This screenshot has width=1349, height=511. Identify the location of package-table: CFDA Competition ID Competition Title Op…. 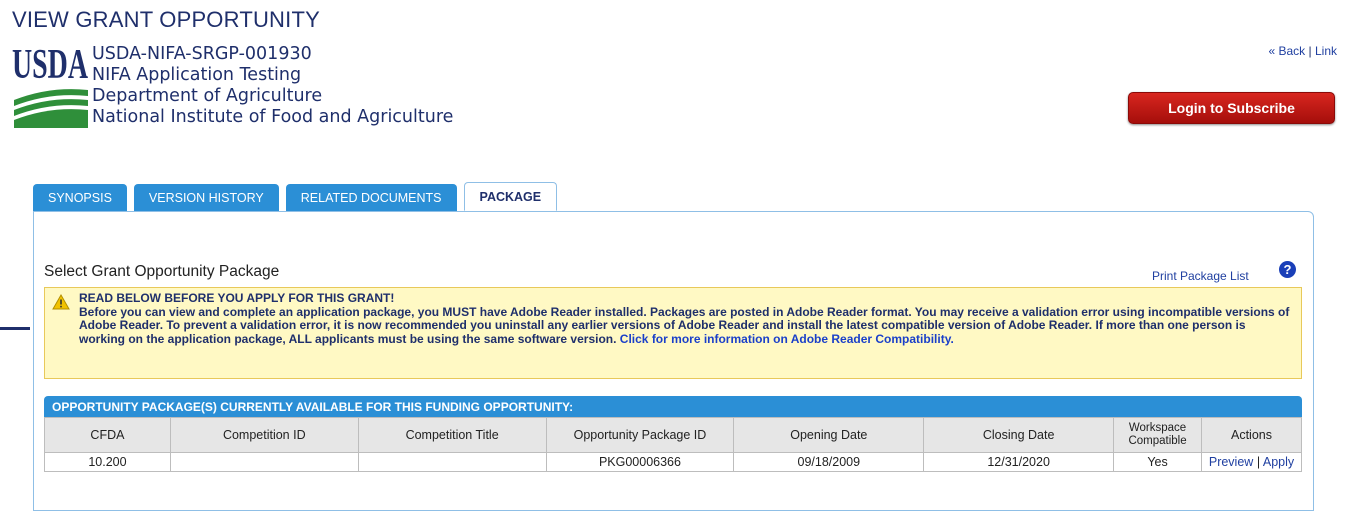
(673, 444).